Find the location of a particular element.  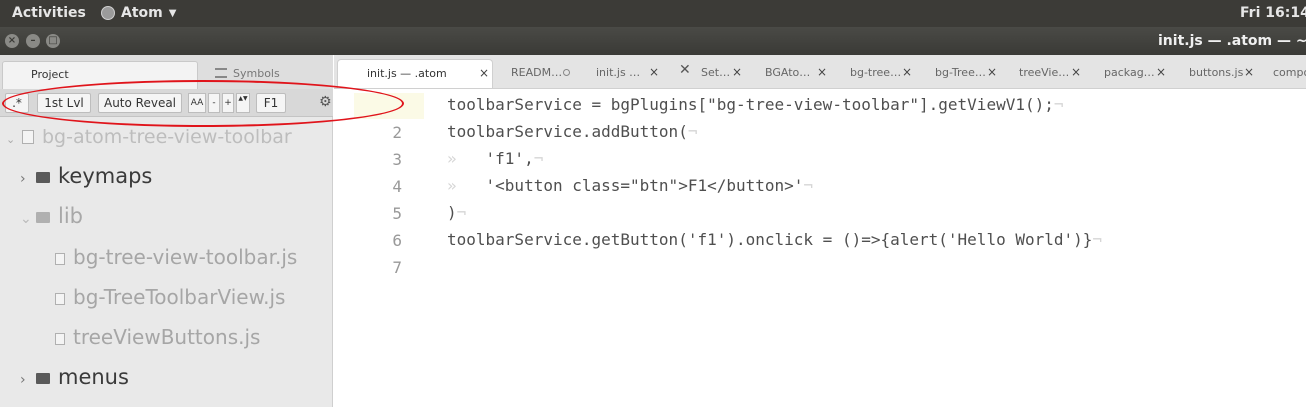

line-number: 2 is located at coordinates (397, 132).